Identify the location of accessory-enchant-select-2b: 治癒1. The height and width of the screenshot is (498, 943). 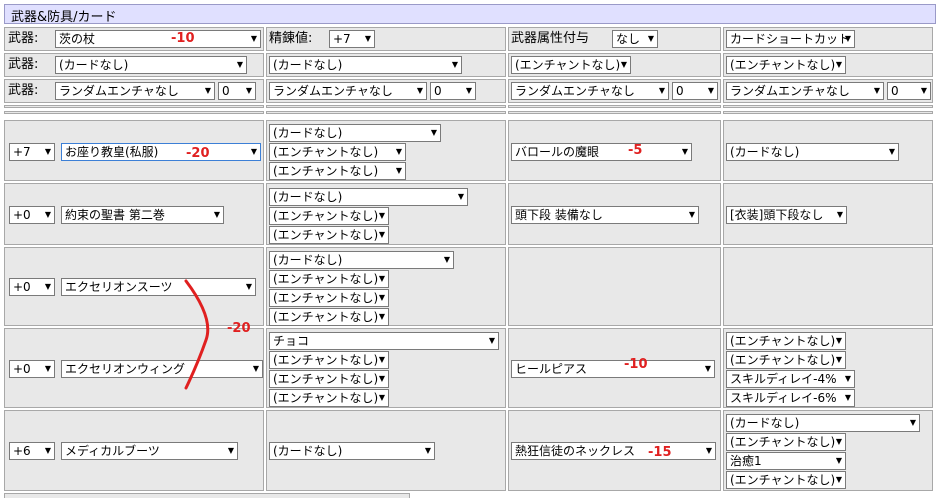
(786, 461).